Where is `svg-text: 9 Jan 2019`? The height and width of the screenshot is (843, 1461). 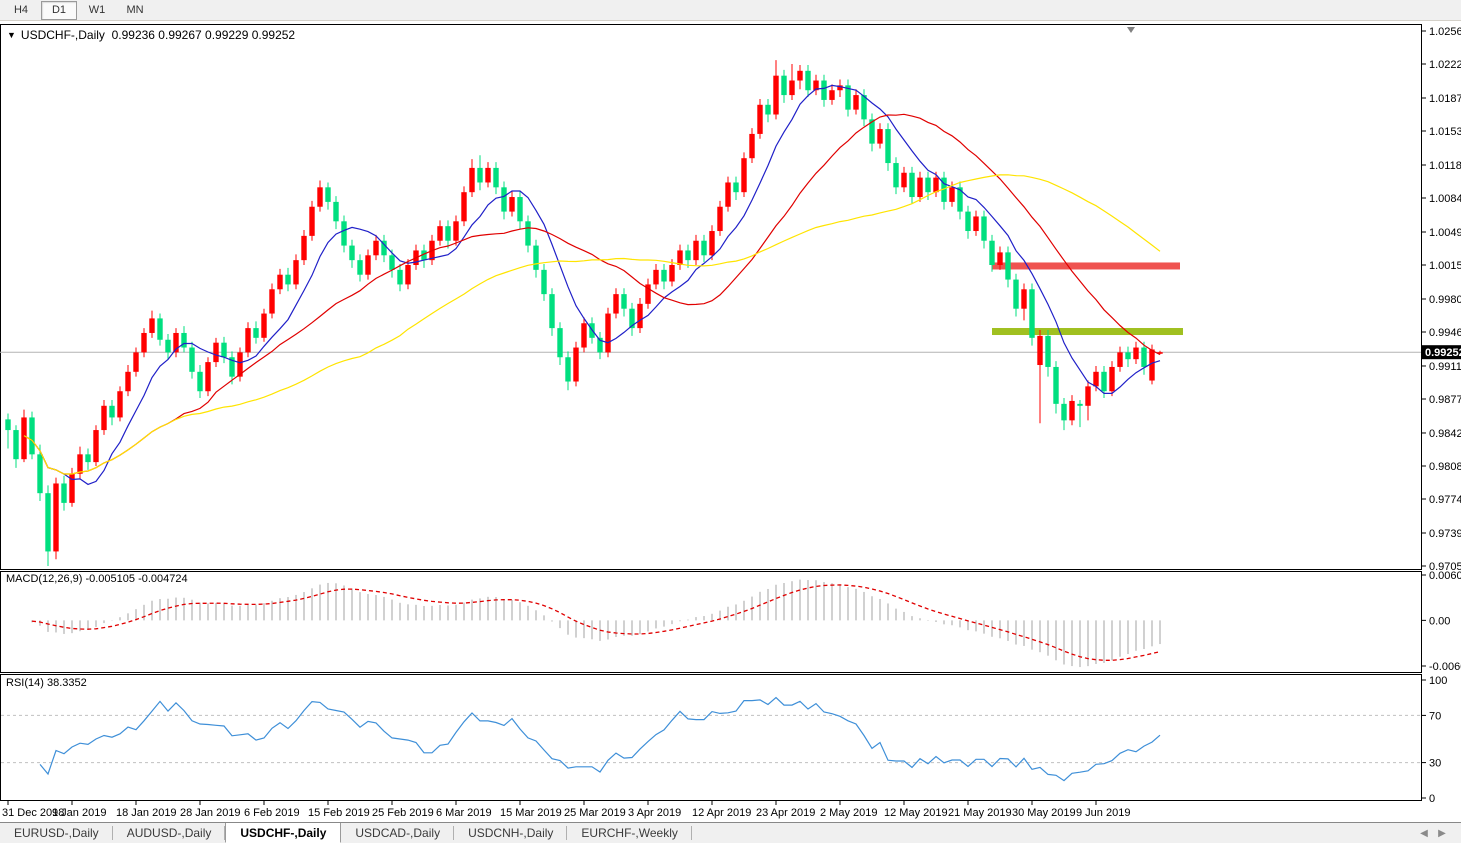 svg-text: 9 Jan 2019 is located at coordinates (79, 813).